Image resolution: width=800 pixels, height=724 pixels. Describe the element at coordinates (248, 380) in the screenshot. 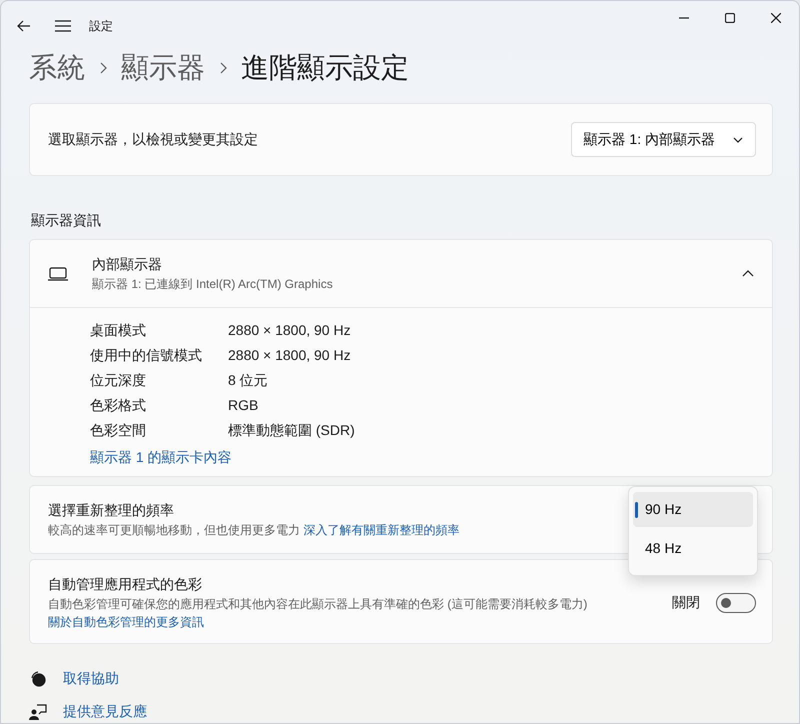

I see `info-value: 8 位元` at that location.